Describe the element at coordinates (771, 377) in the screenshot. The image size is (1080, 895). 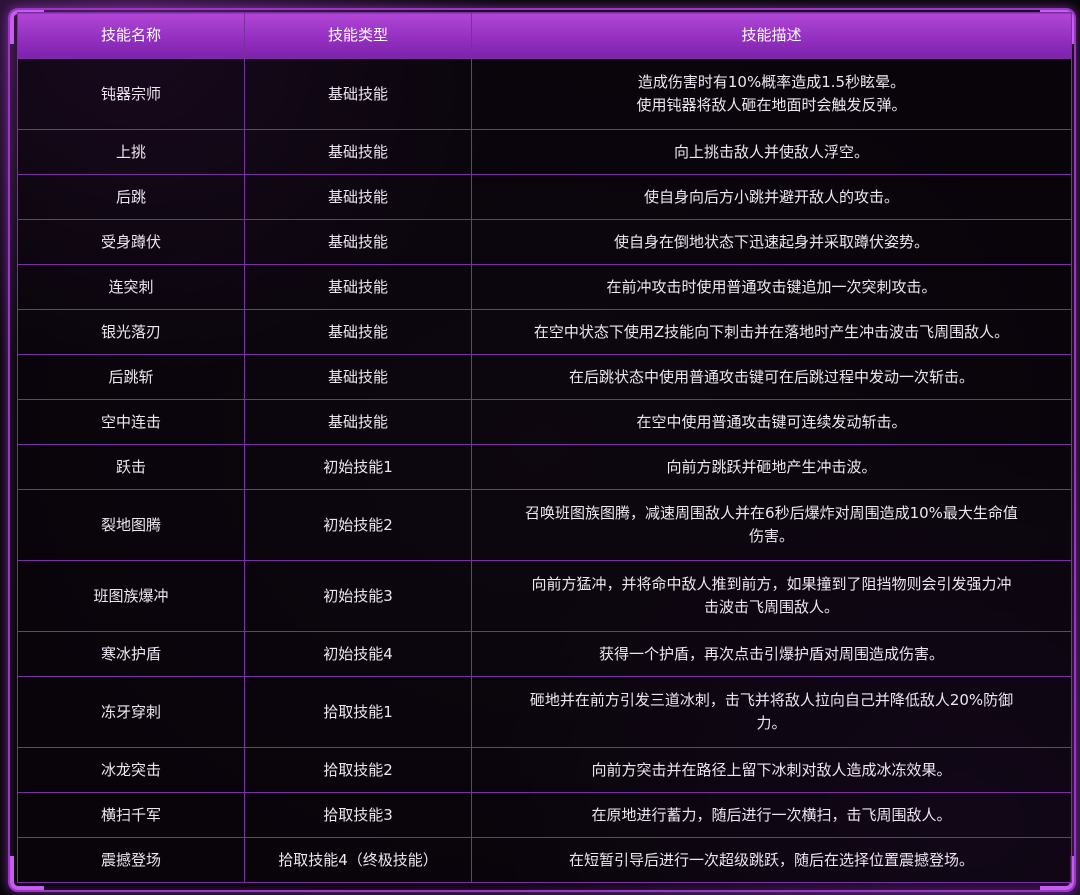
I see `skill-description: 在后跳状态中使用普通攻击键可在后跳过程中发动一次斩击。` at that location.